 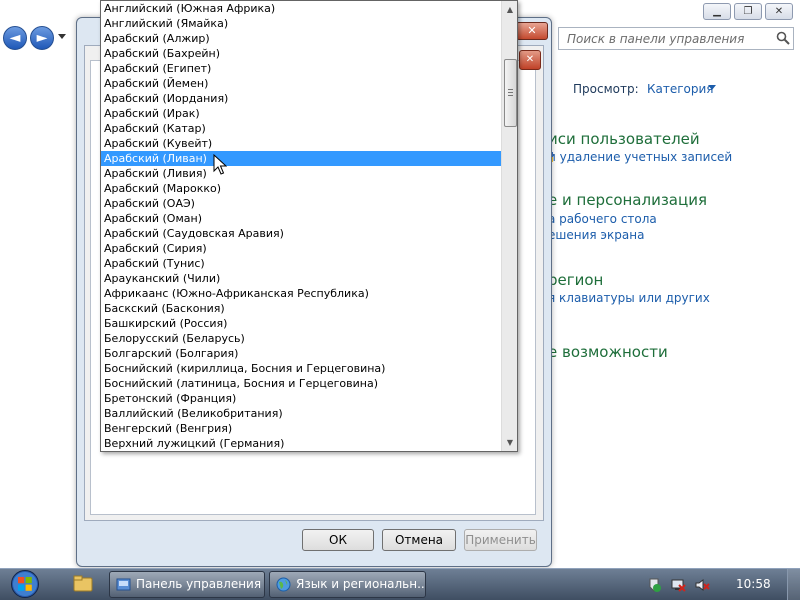 I want to click on scroll-down-icon: ▼, so click(x=509, y=442).